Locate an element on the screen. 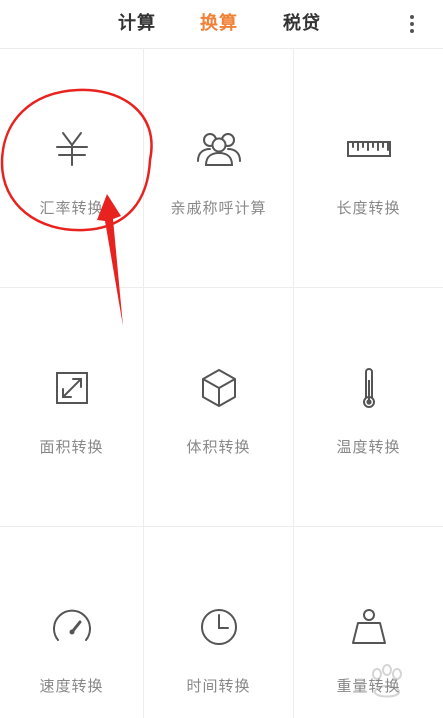  tab-tax-loan: 税贷 is located at coordinates (302, 22).